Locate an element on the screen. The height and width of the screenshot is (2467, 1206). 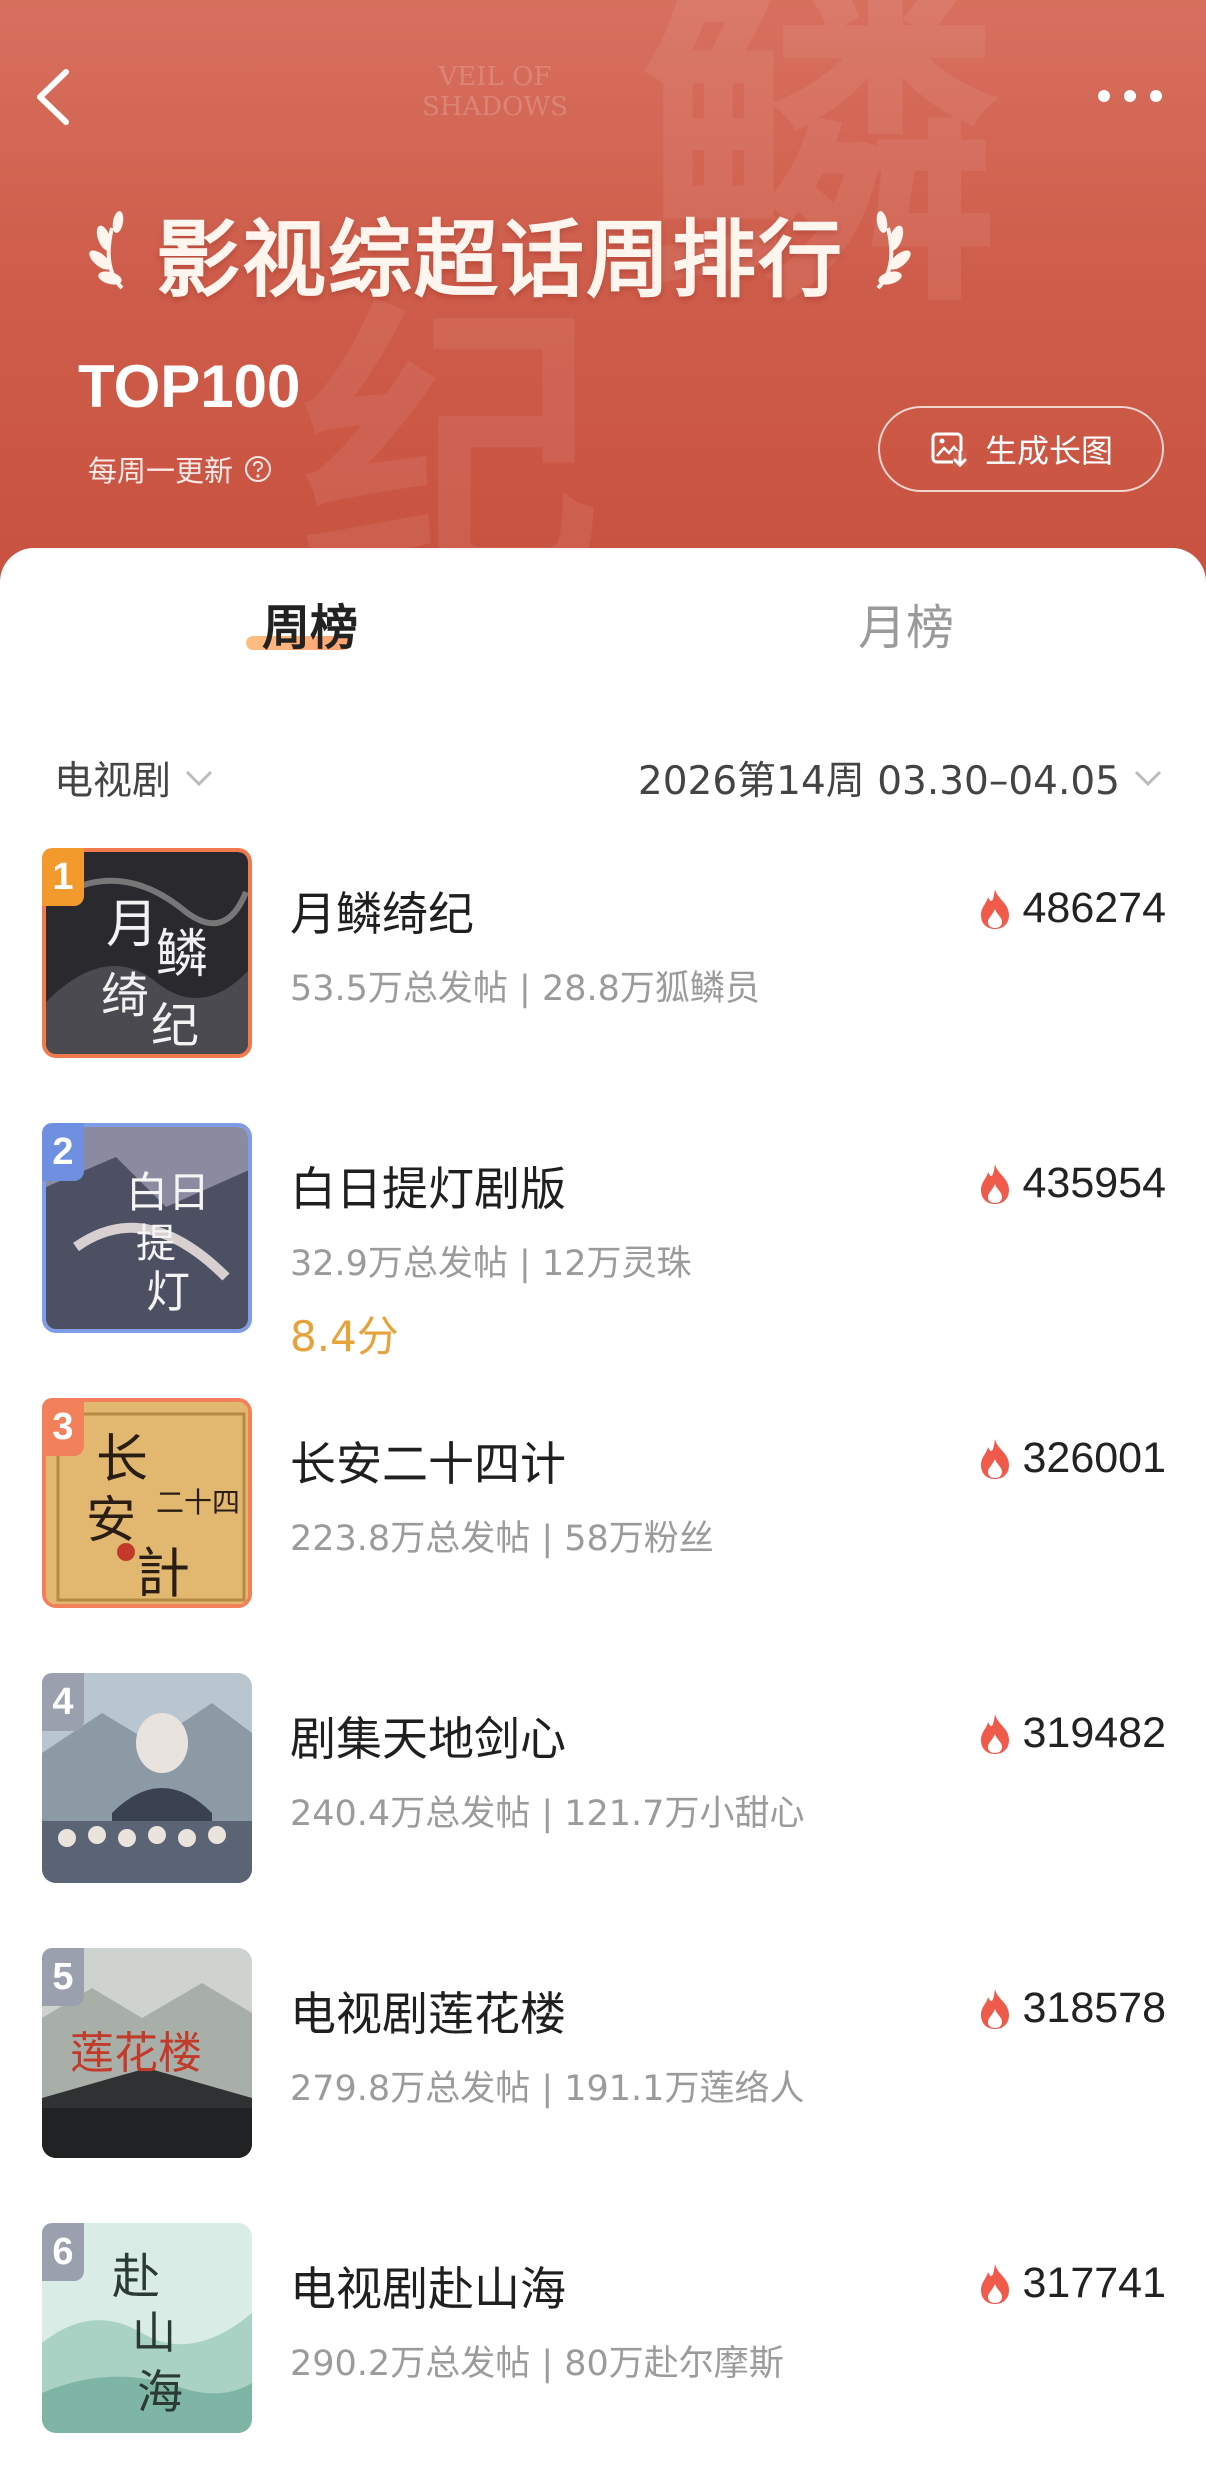
more-dots-icon is located at coordinates (1130, 96).